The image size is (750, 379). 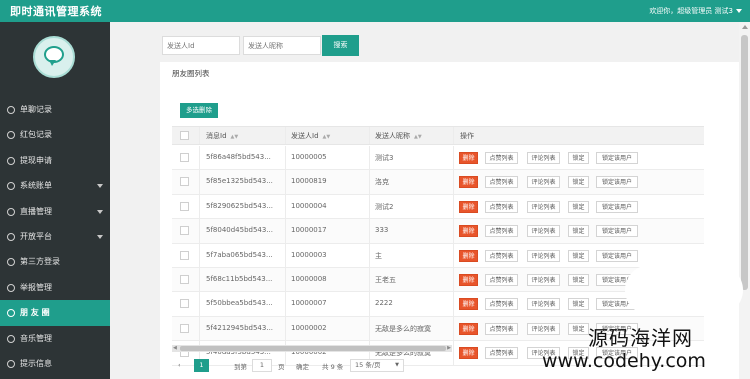 I want to click on sidebar-item-4: 直播管理, so click(x=55, y=211).